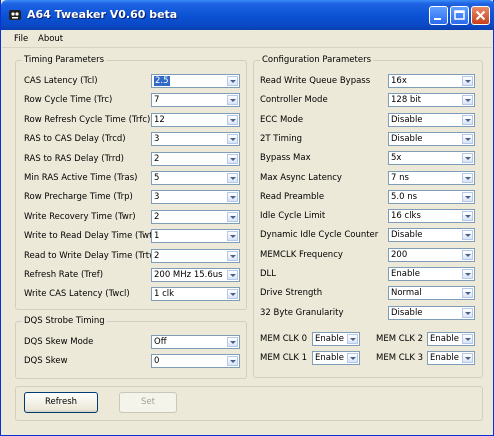 The image size is (494, 436). Describe the element at coordinates (399, 81) in the screenshot. I see `read-write-queue-bypass-value: 16x` at that location.